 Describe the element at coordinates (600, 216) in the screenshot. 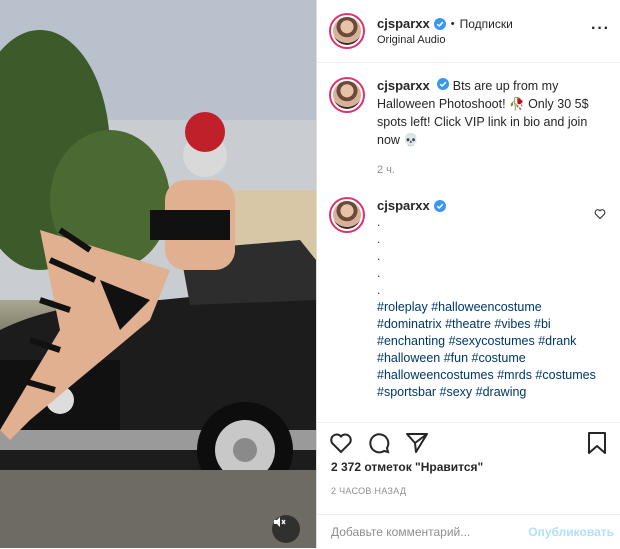

I see `comment-like-heart-icon` at that location.